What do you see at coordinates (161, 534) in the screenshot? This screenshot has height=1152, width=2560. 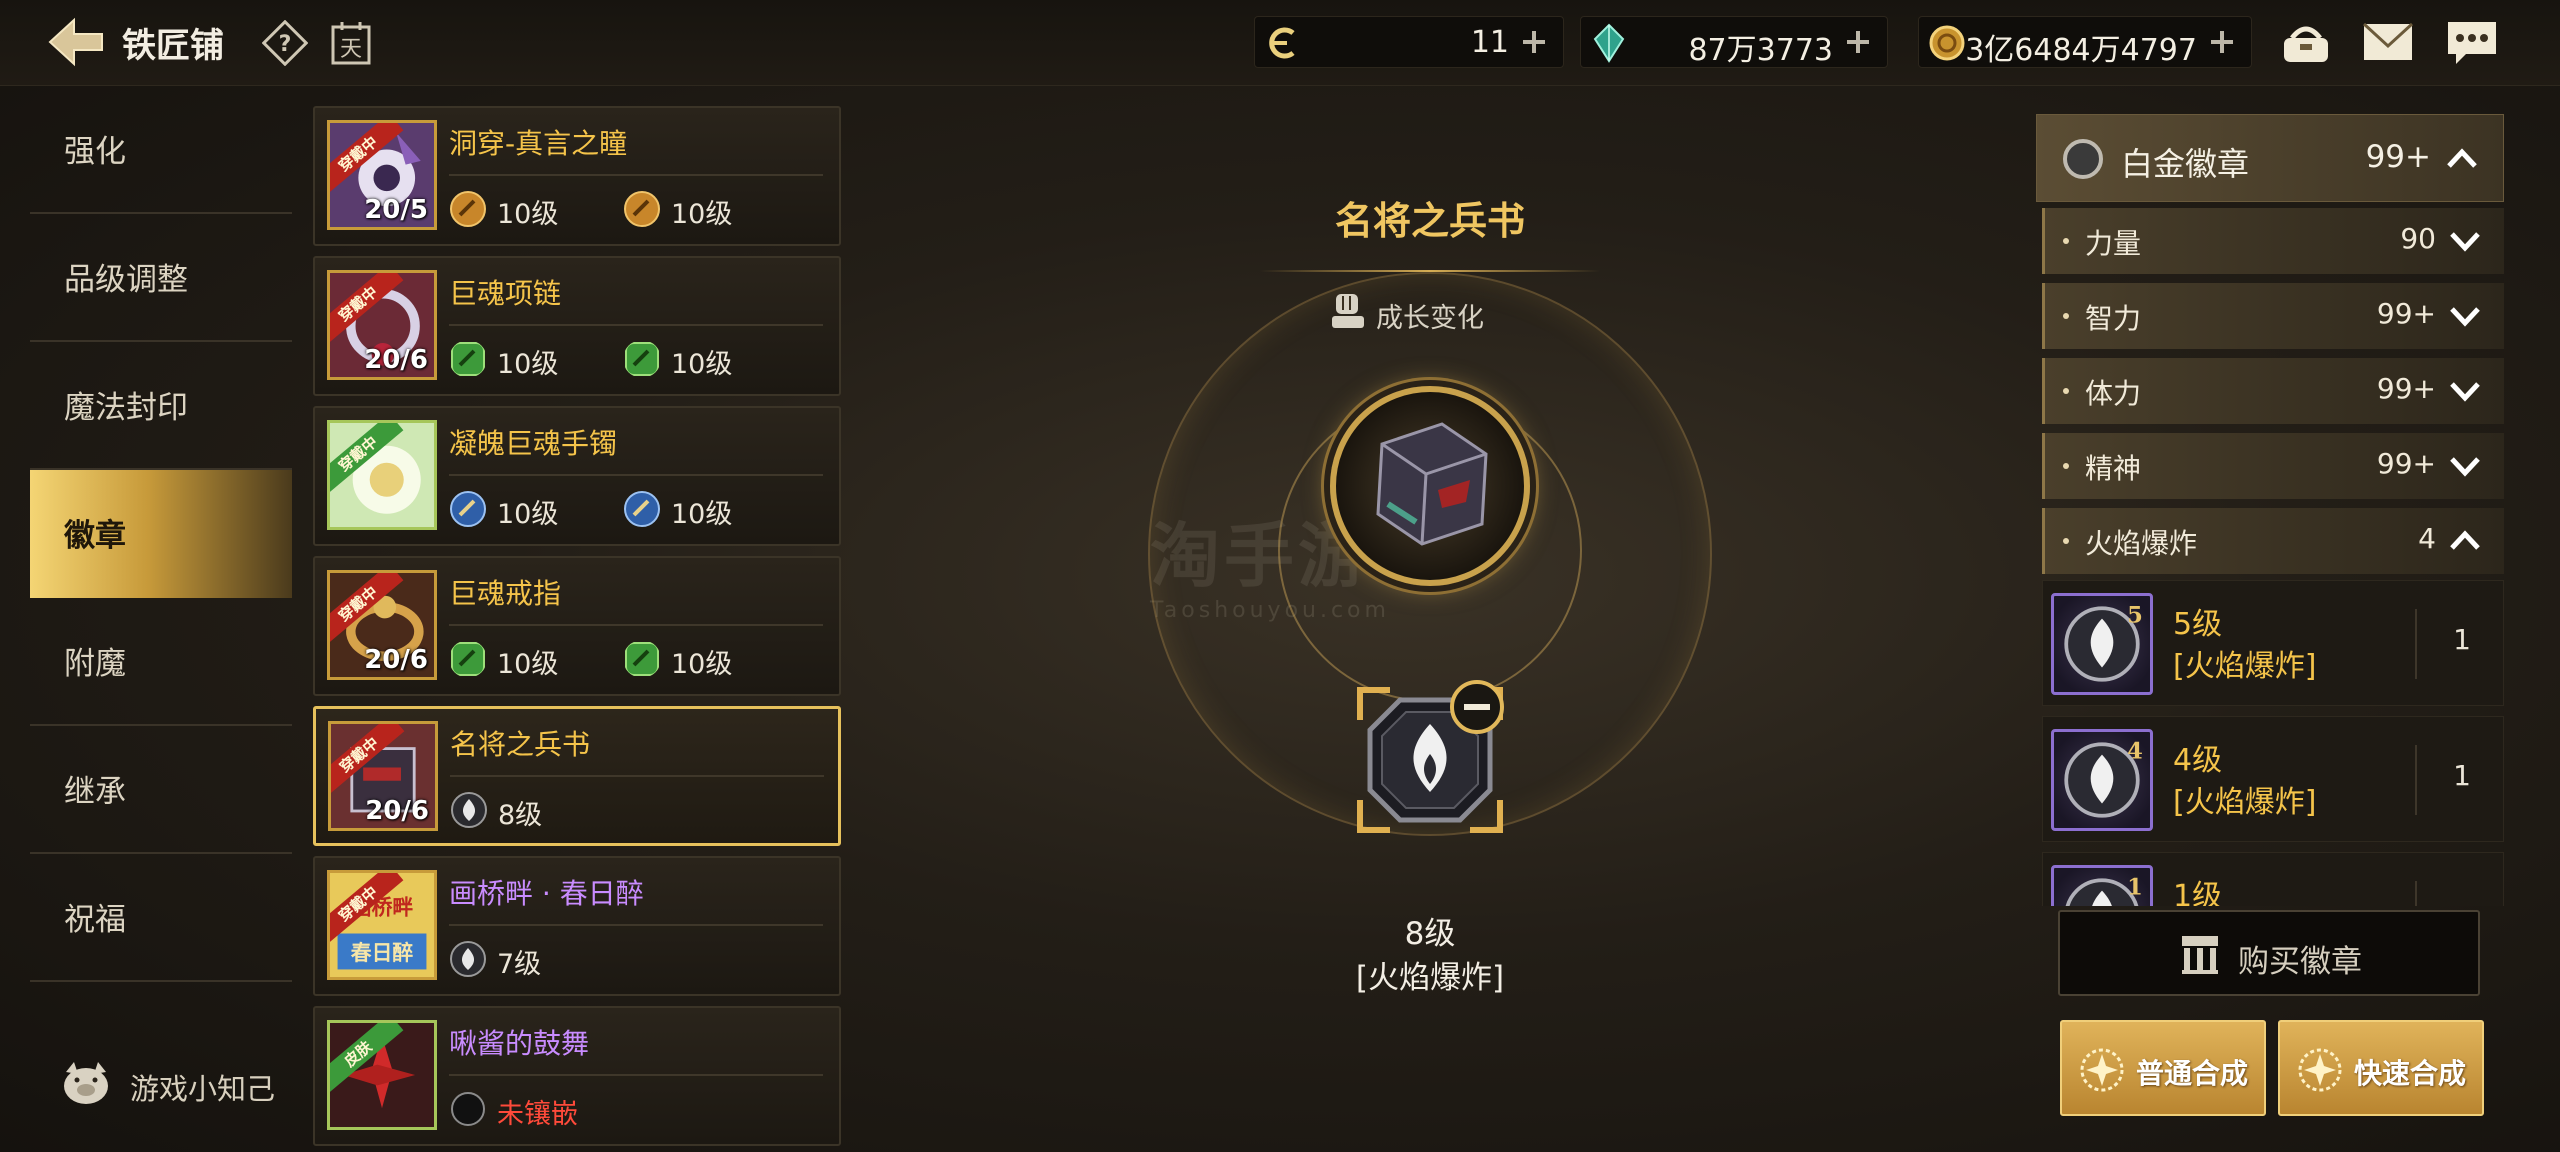 I see `nav-item-emblem: 徽章` at bounding box center [161, 534].